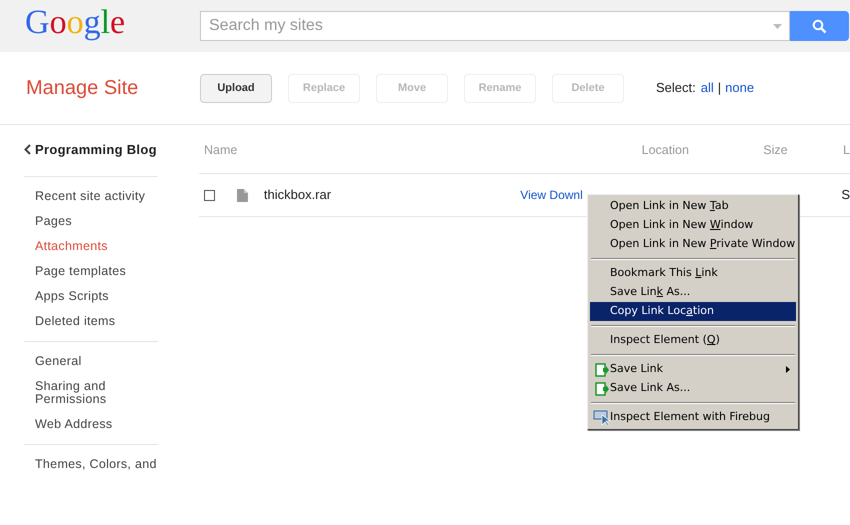 The height and width of the screenshot is (525, 850). What do you see at coordinates (602, 418) in the screenshot?
I see `inspect-cursor-icon` at bounding box center [602, 418].